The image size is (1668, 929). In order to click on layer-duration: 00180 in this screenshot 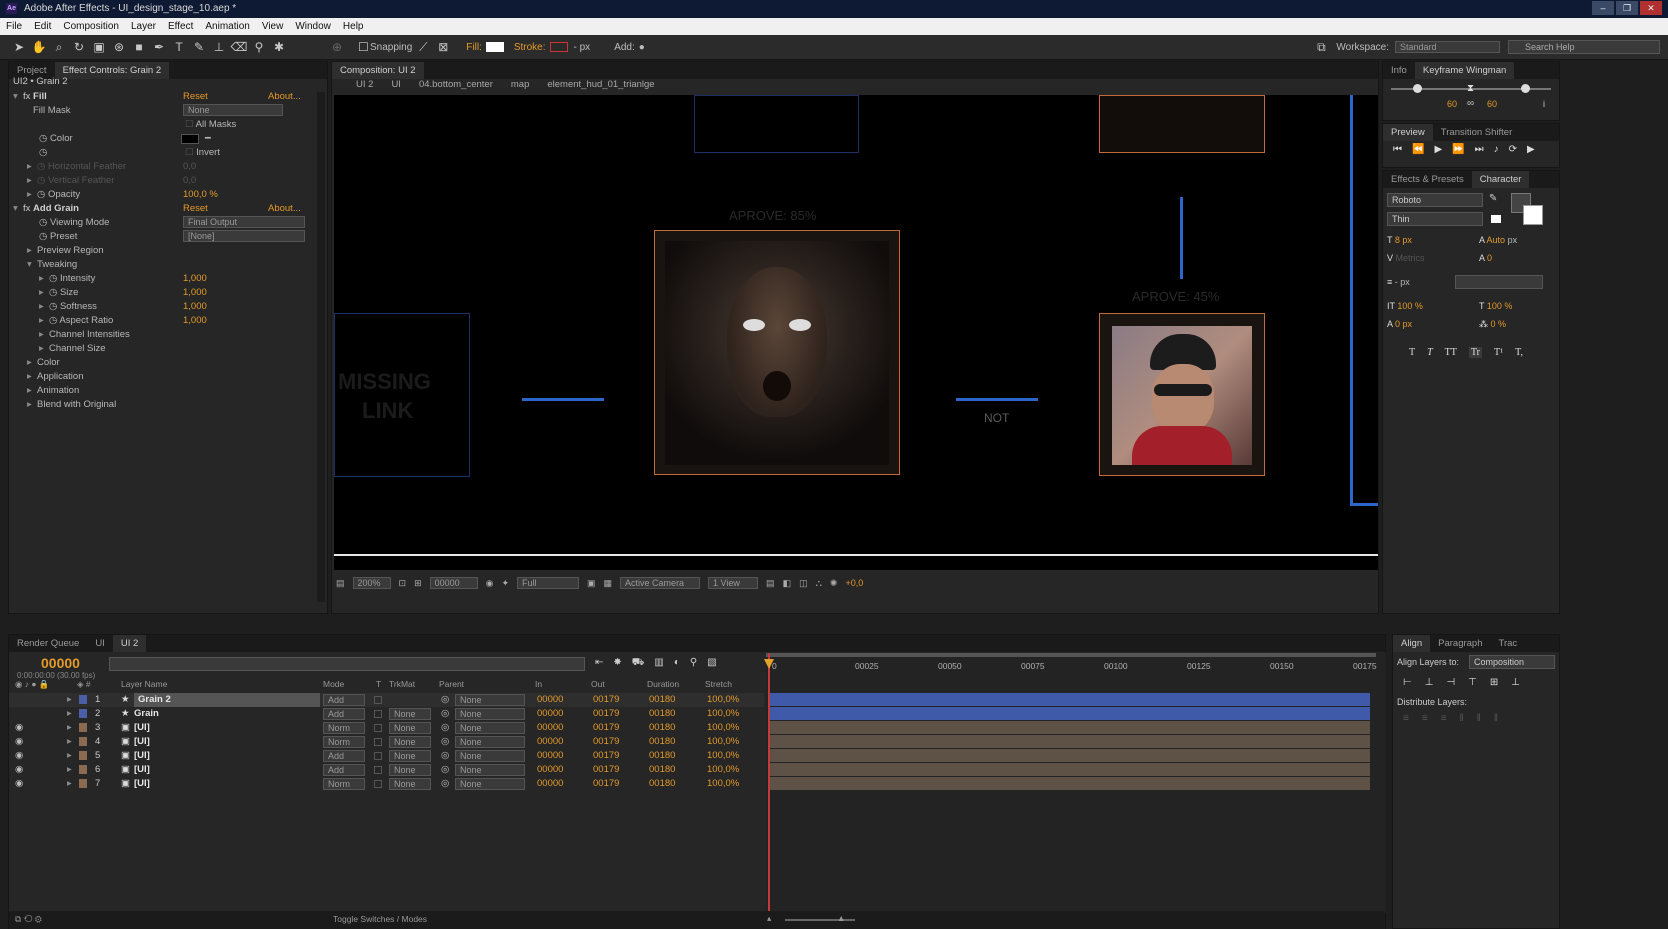, I will do `click(662, 728)`.